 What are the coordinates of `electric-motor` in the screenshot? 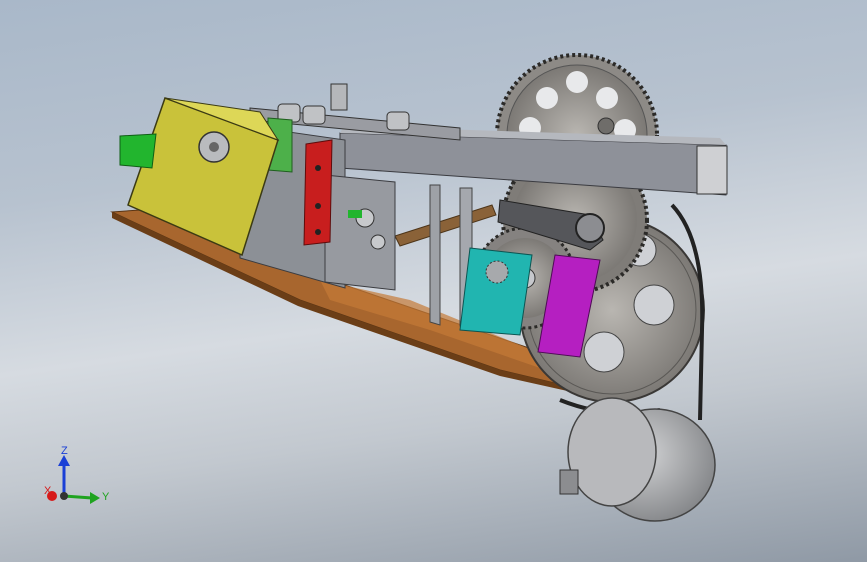 It's located at (637, 459).